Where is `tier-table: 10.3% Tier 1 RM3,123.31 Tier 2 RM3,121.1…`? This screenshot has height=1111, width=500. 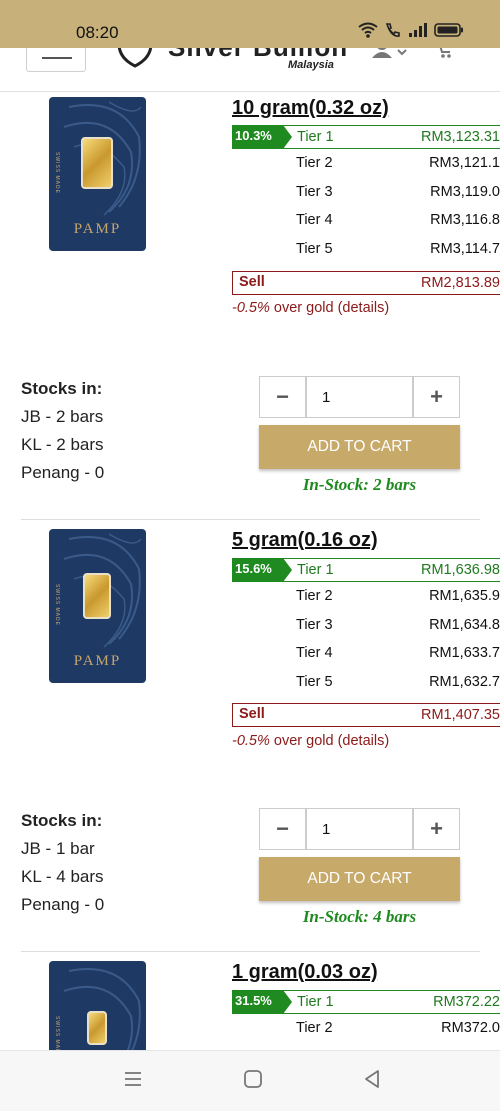 tier-table: 10.3% Tier 1 RM3,123.31 Tier 2 RM3,121.1… is located at coordinates (366, 194).